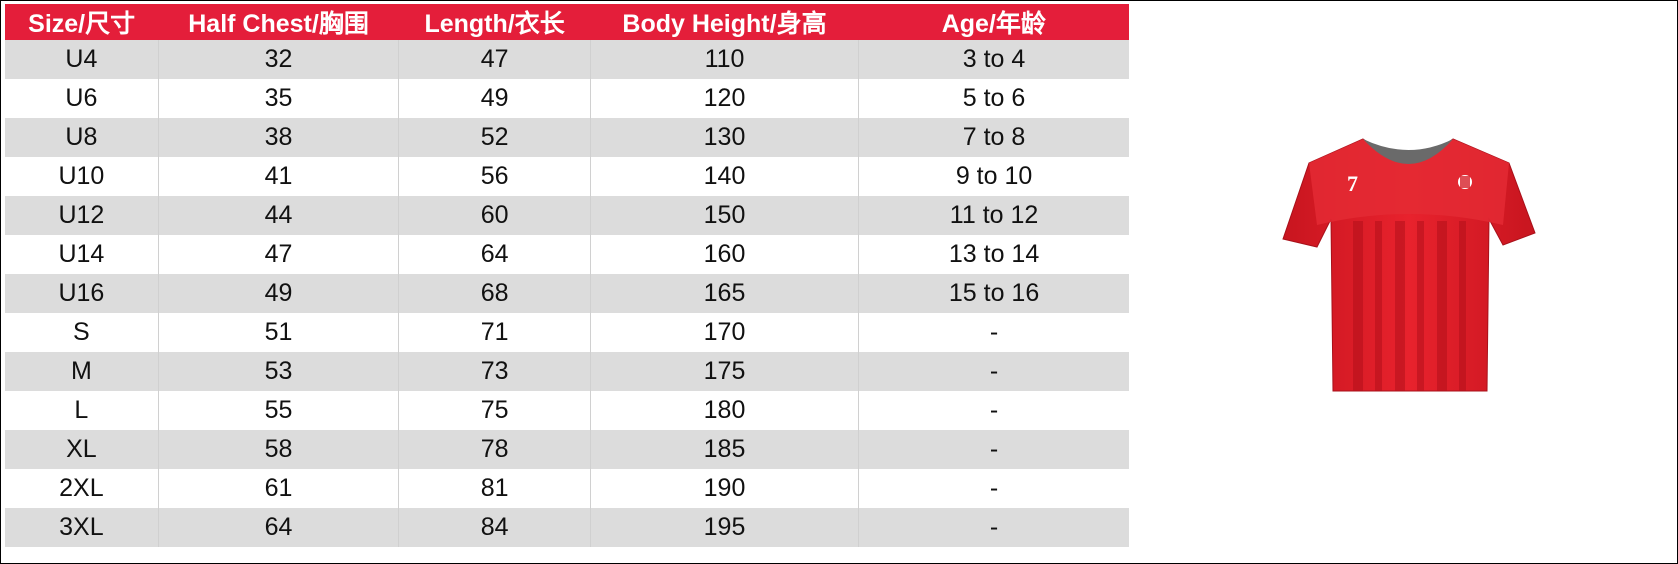  What do you see at coordinates (82, 137) in the screenshot?
I see `cell-size: U8` at bounding box center [82, 137].